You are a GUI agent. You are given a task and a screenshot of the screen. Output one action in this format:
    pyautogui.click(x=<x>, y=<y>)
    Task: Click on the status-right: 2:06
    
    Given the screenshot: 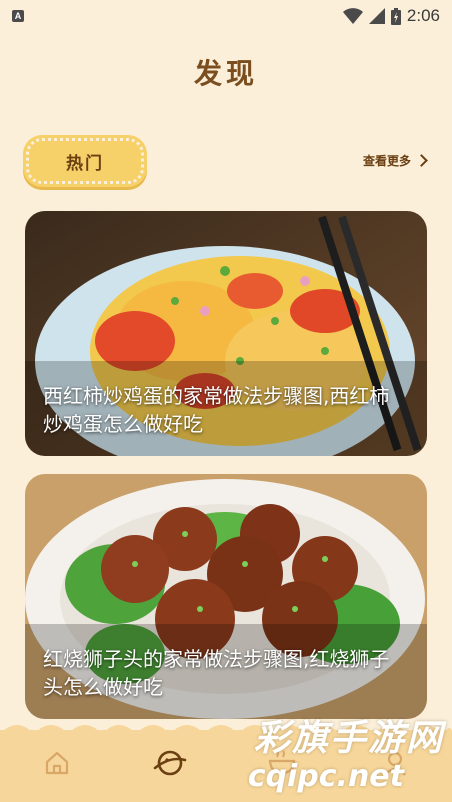 What is the action you would take?
    pyautogui.click(x=391, y=16)
    